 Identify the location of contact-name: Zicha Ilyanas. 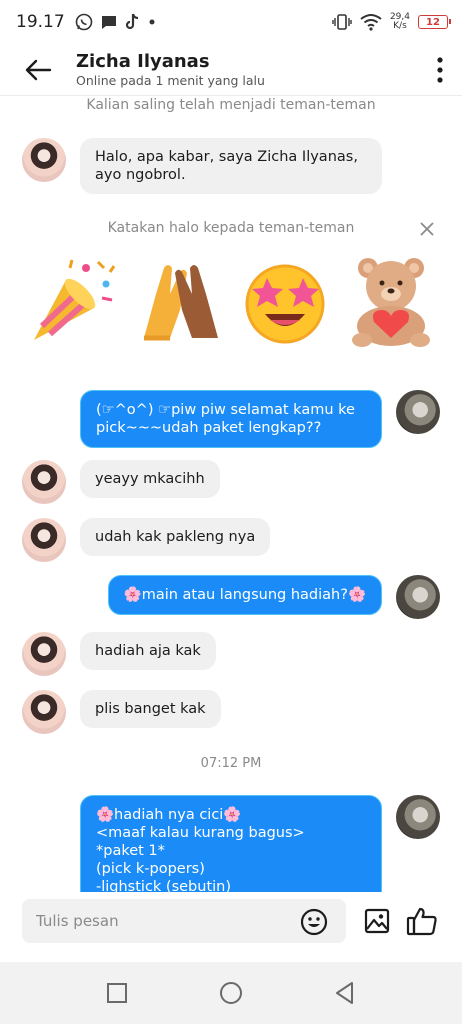
(143, 61).